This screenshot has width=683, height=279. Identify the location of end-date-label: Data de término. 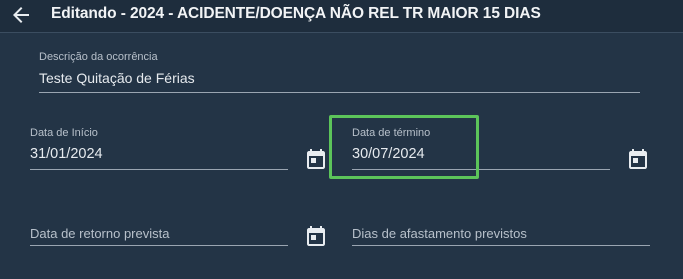
(391, 133).